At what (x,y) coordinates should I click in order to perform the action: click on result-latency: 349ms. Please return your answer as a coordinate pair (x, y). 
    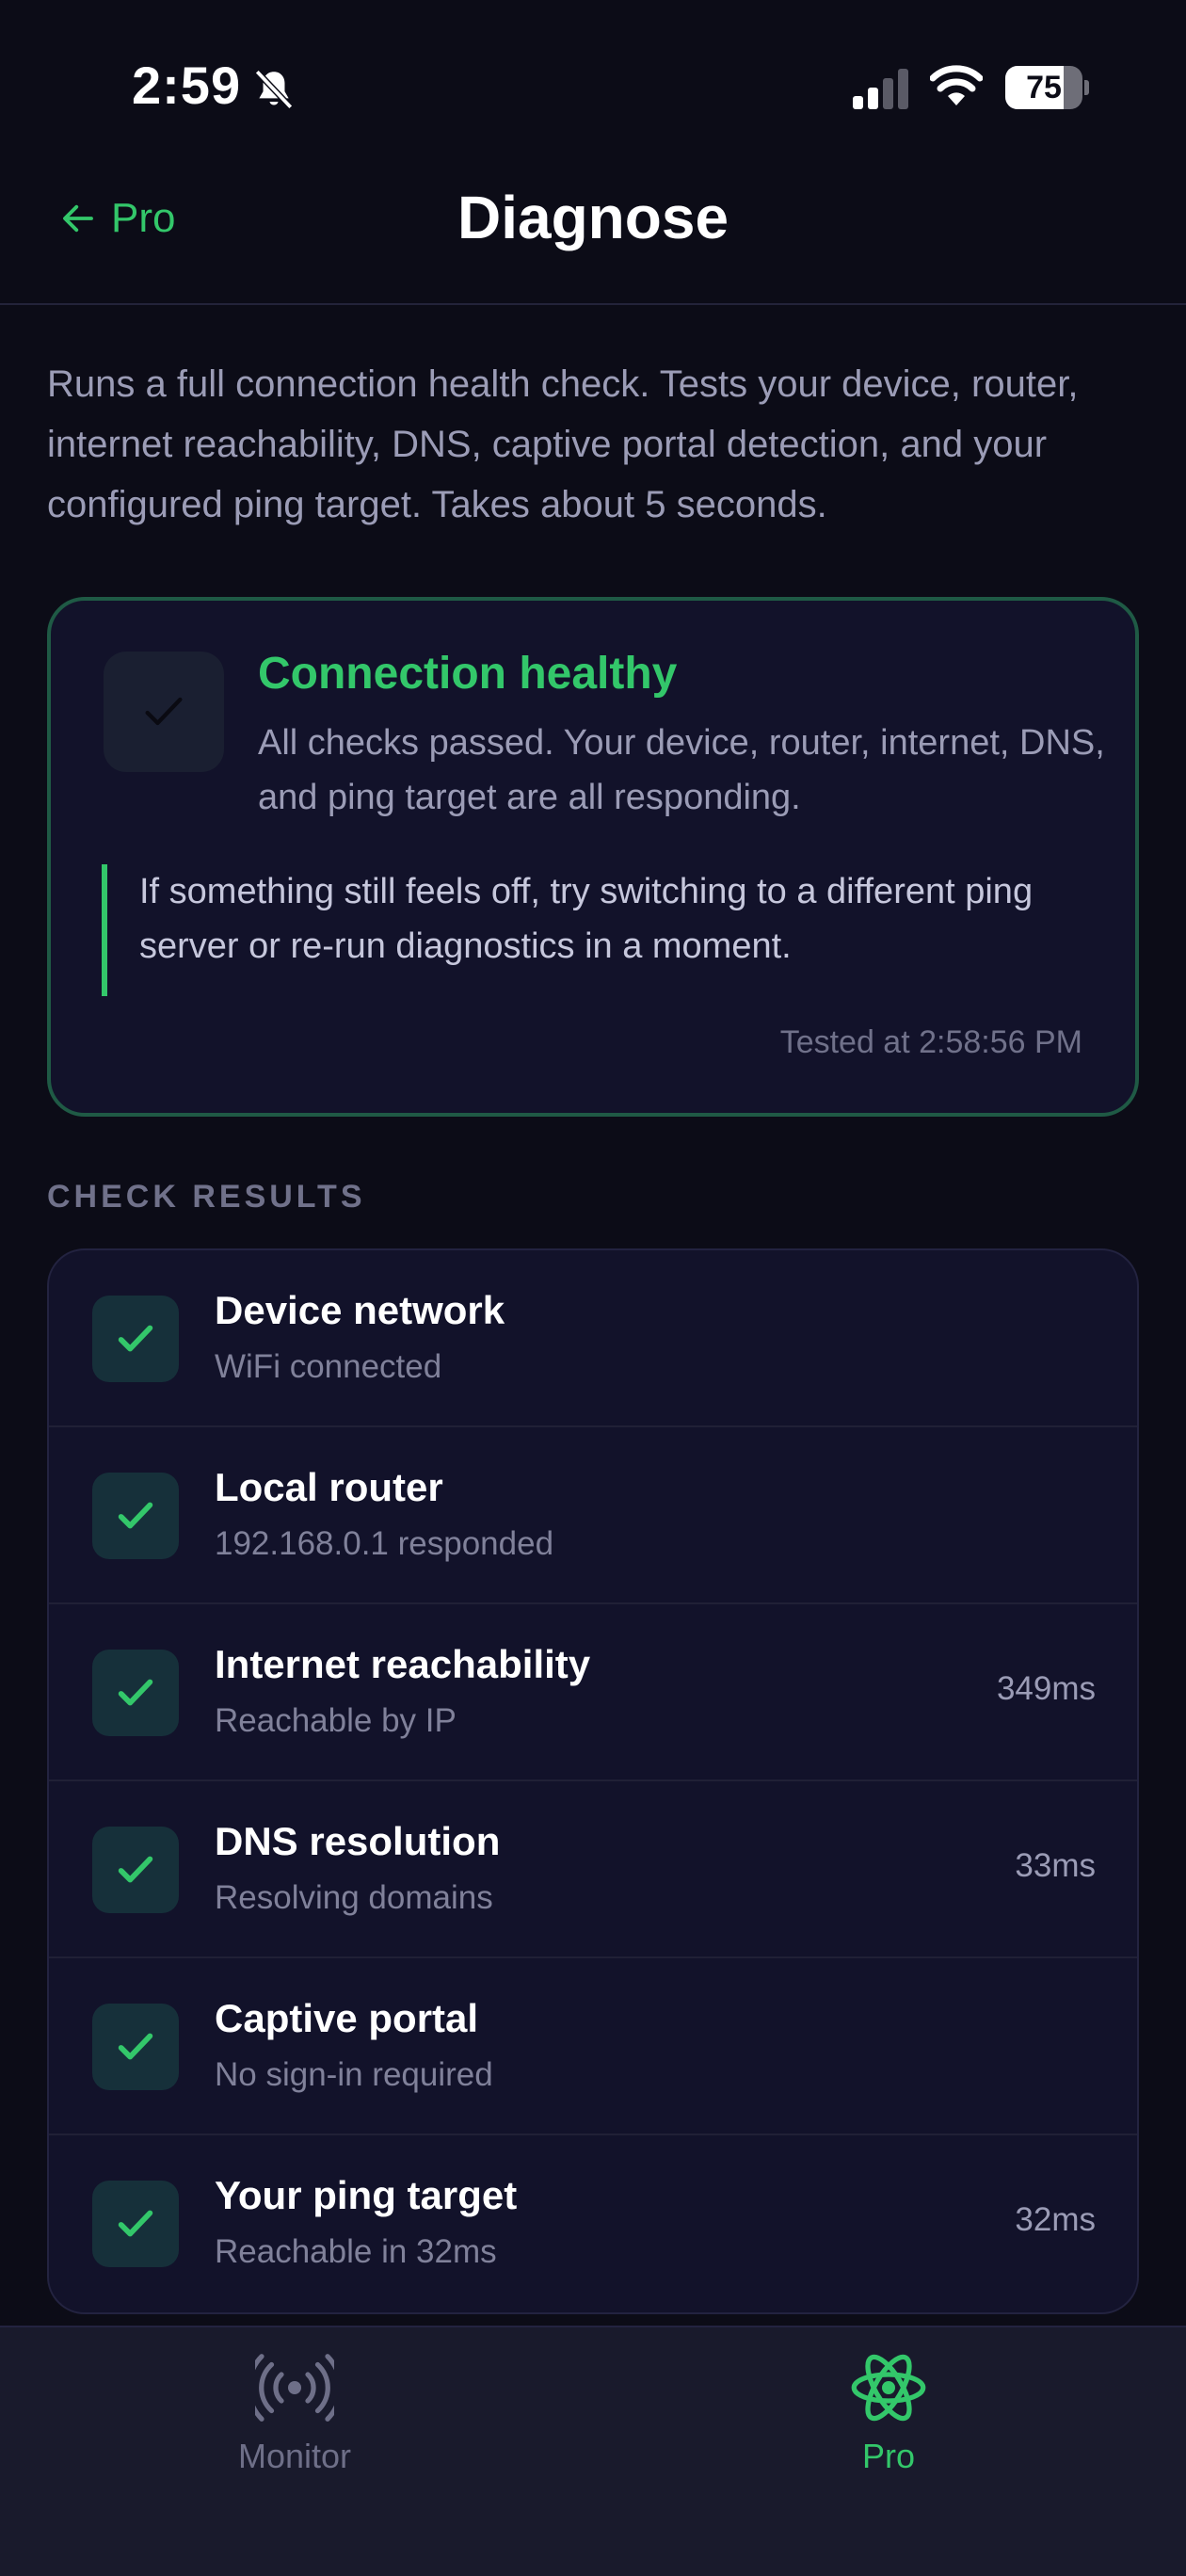
    Looking at the image, I should click on (1046, 1688).